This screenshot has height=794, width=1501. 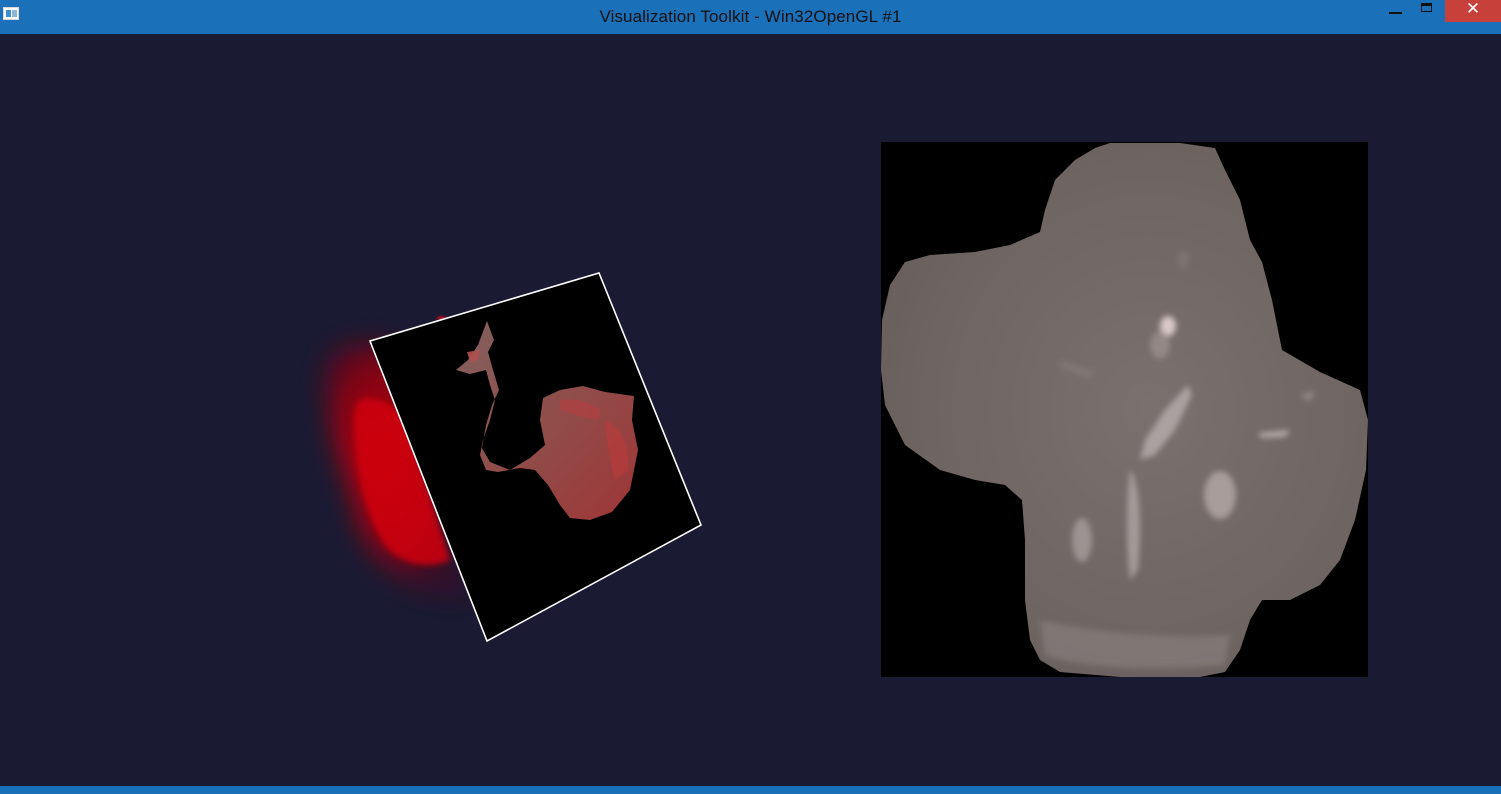 I want to click on close-icon: ✕, so click(x=1473, y=9).